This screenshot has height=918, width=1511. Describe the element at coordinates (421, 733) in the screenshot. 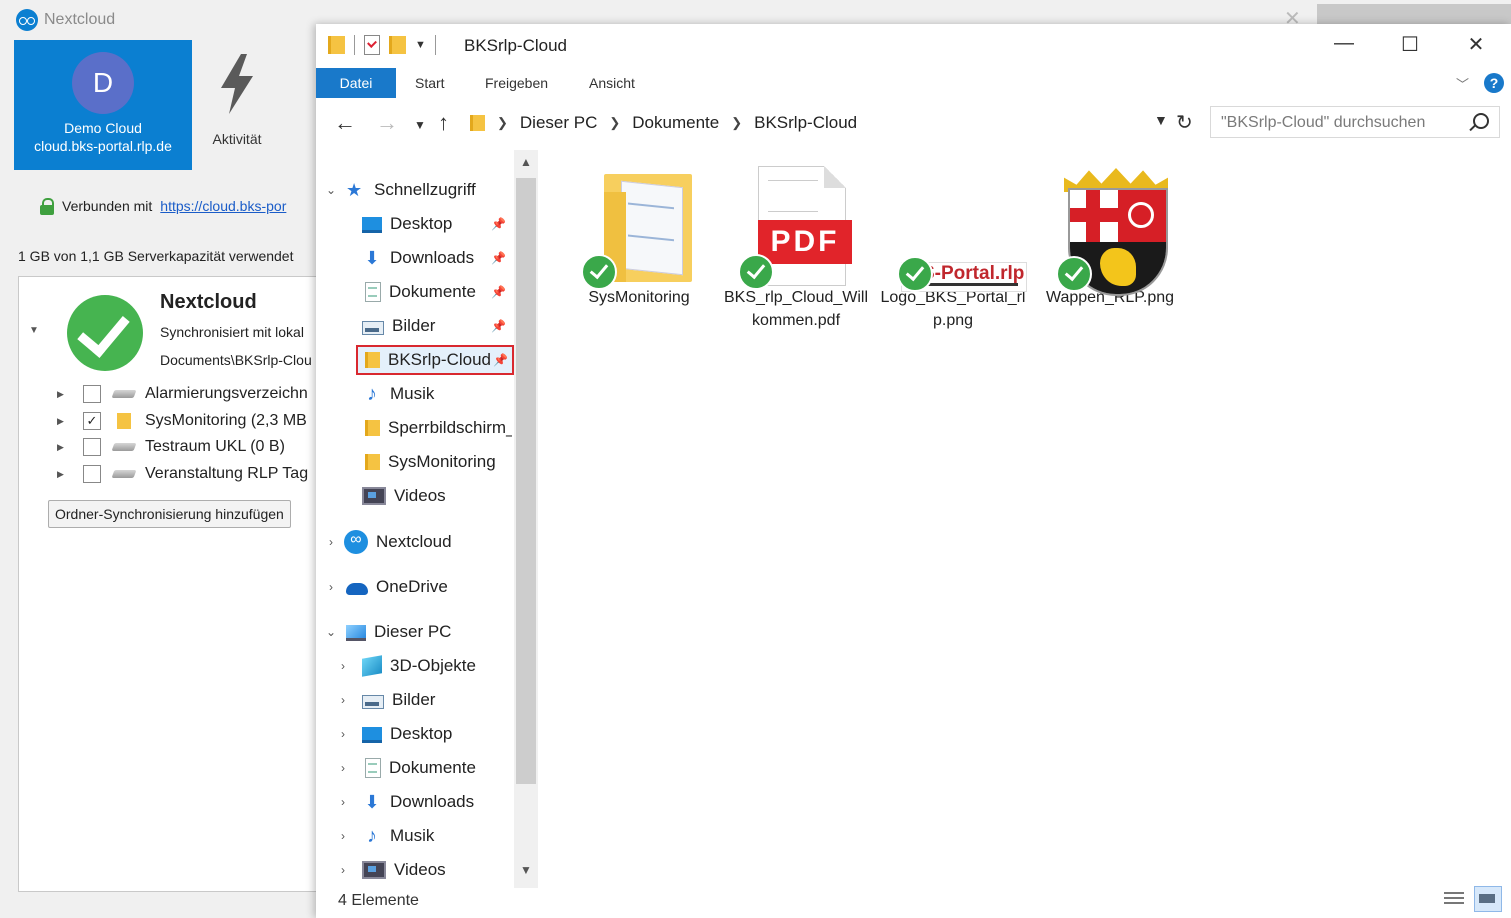

I see `nav-label: Desktop` at that location.